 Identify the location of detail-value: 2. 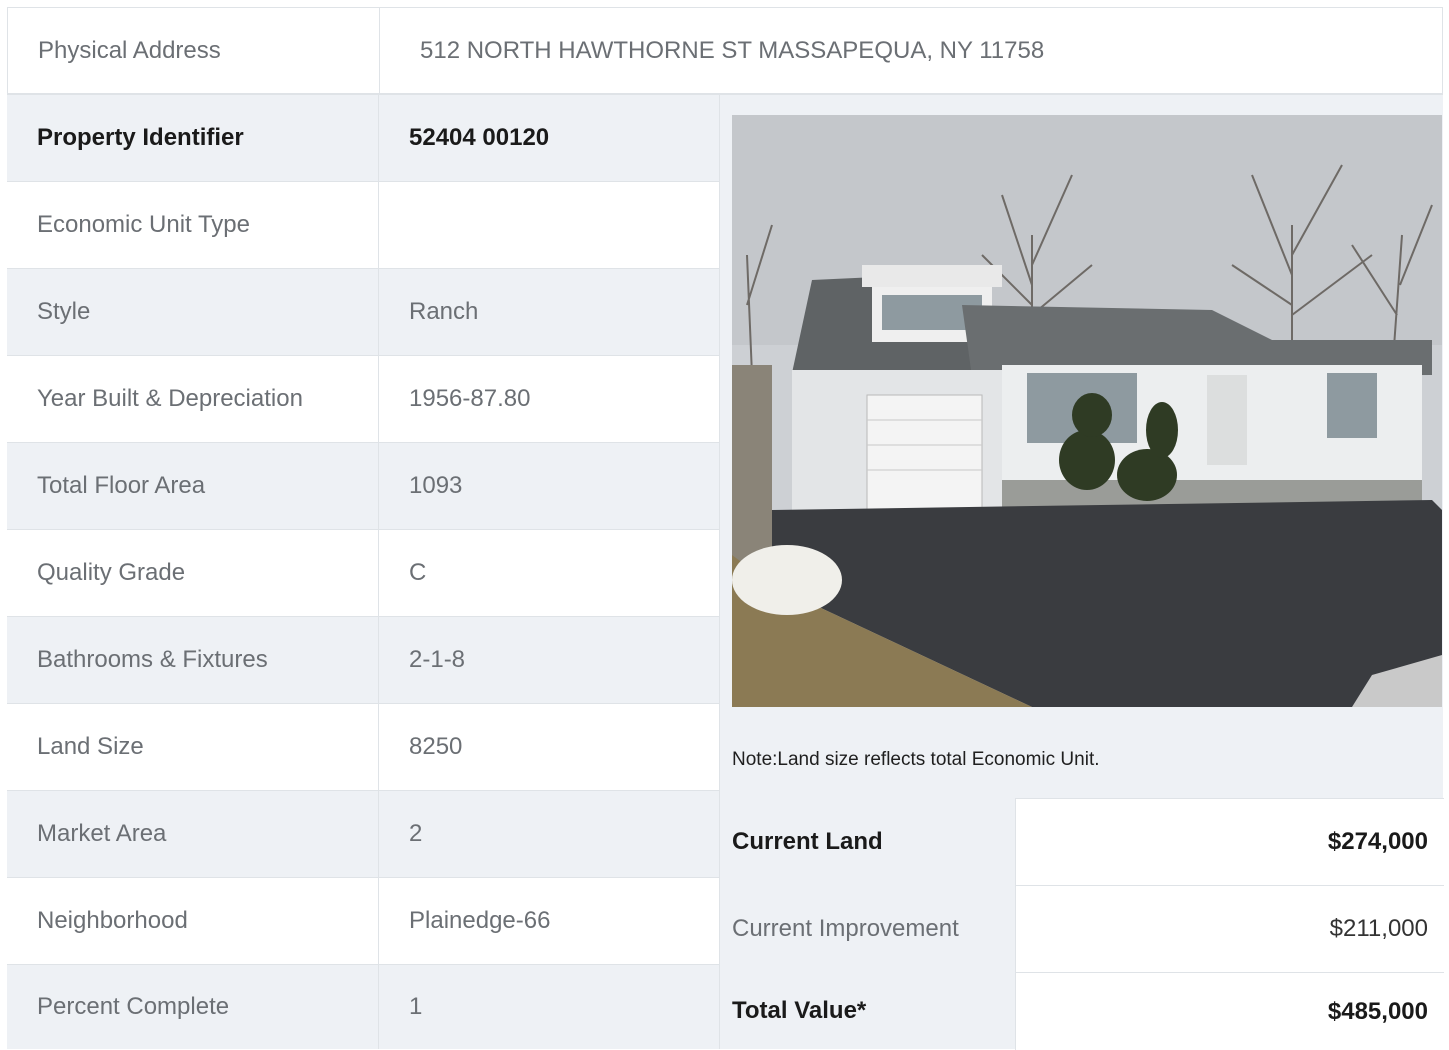
(548, 834).